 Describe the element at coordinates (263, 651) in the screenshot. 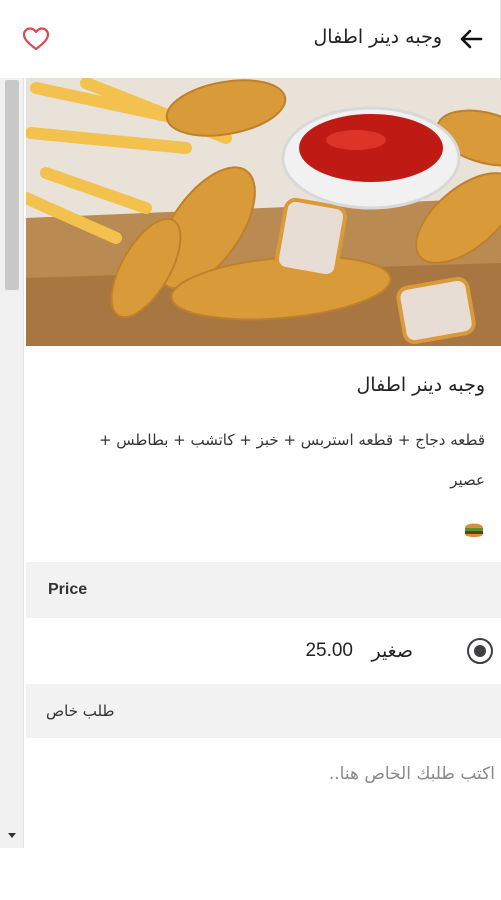

I see `price-option-row: صغير 25.00` at that location.